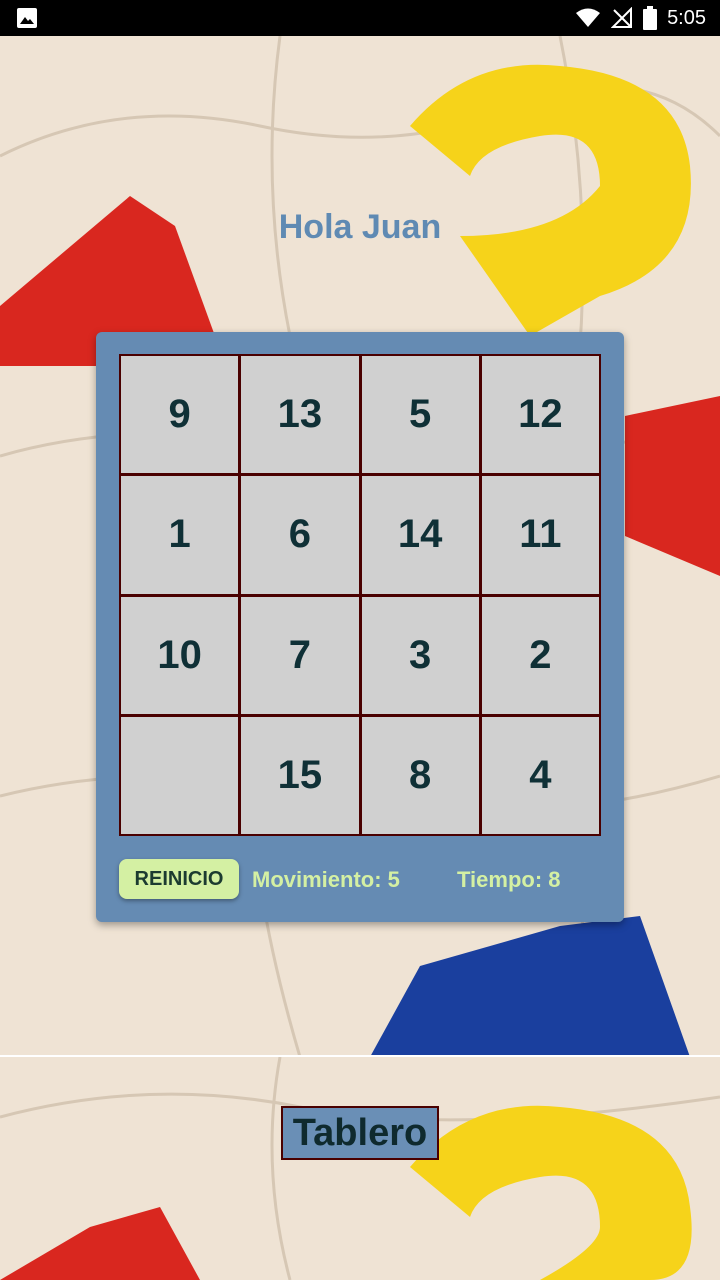 The image size is (720, 1280). I want to click on image-notification-icon, so click(27, 18).